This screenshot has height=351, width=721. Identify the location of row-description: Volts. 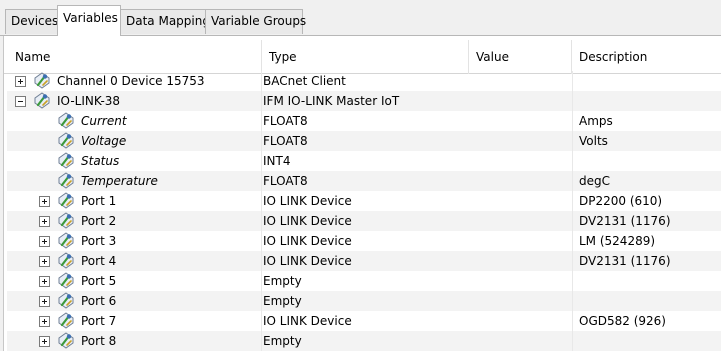
(593, 141).